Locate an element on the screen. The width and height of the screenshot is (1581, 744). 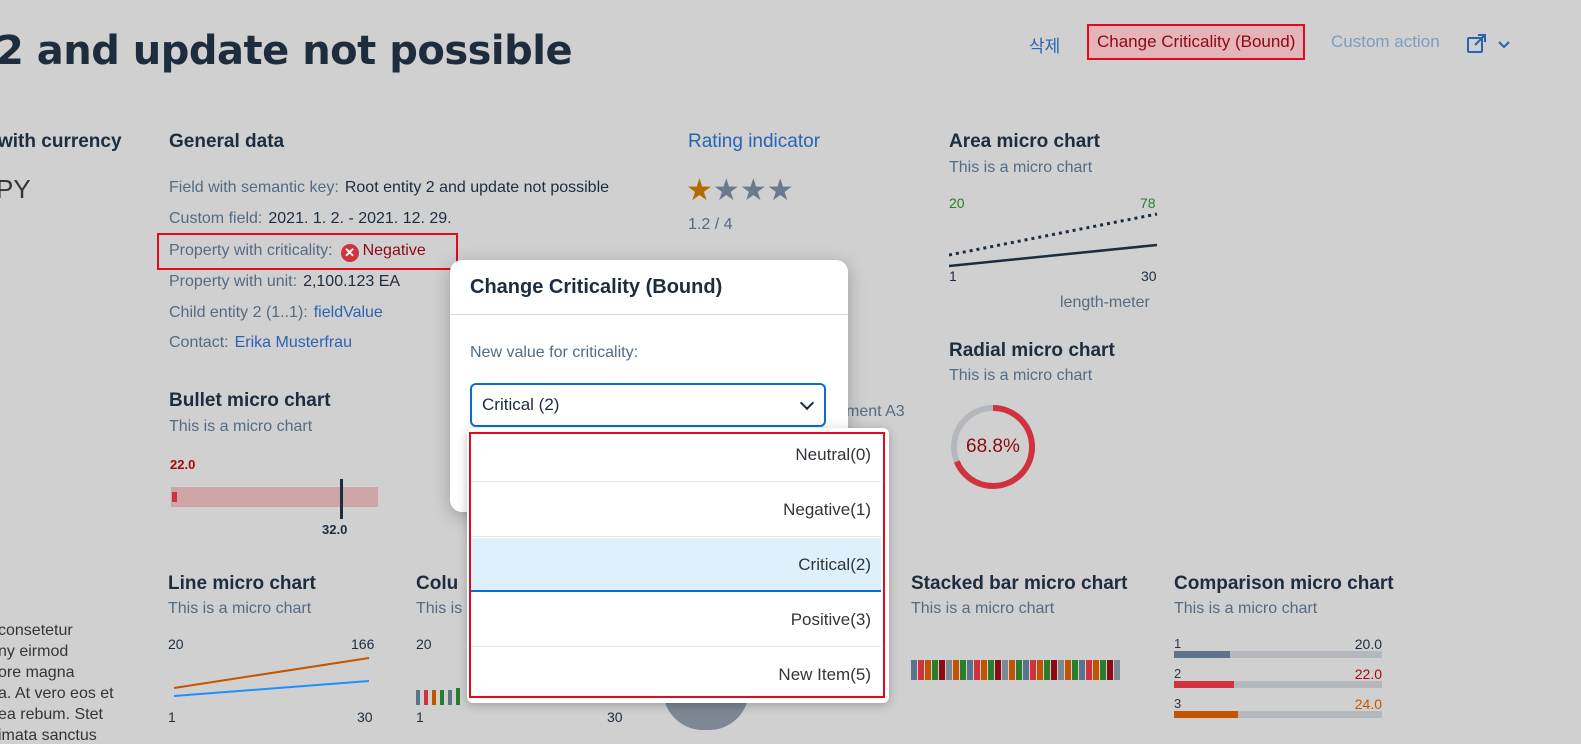
column-left-top: 20 is located at coordinates (424, 644).